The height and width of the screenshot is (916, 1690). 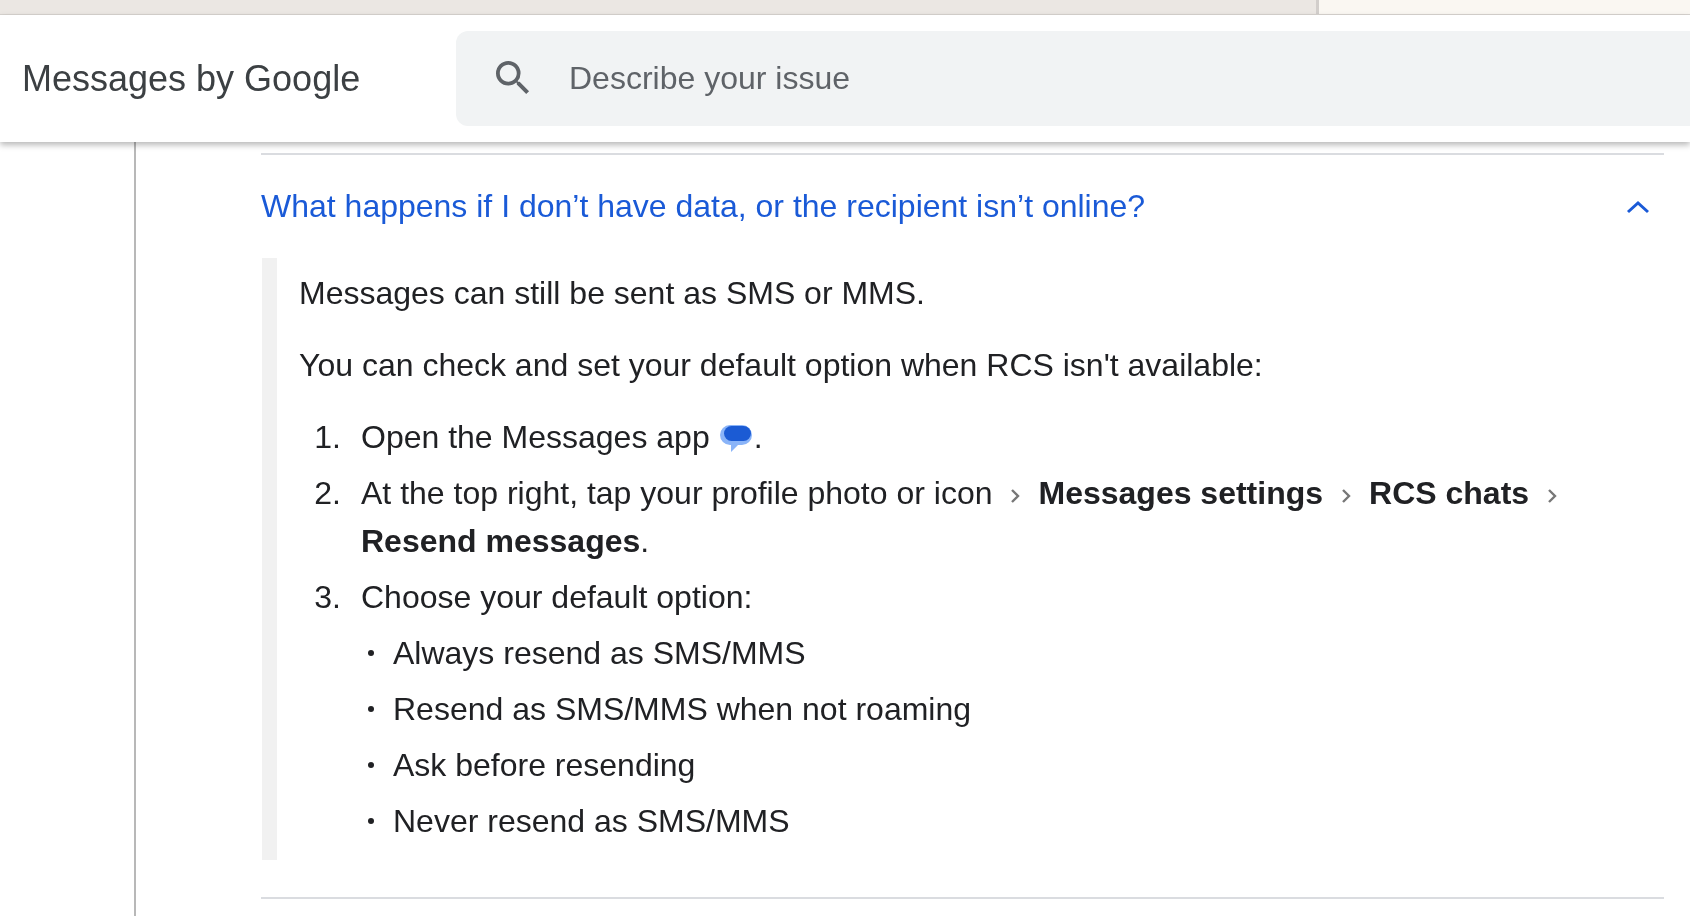 What do you see at coordinates (612, 293) in the screenshot?
I see `answer-paragraph: Messages can still be sent as SMS or MMS.` at bounding box center [612, 293].